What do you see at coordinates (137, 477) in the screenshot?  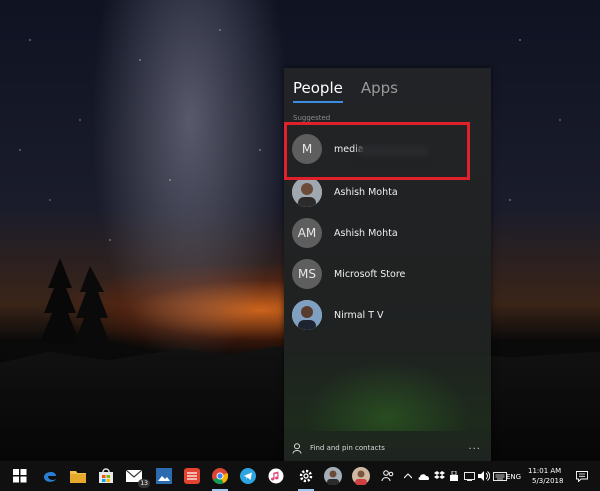 I see `mail-icon: 13` at bounding box center [137, 477].